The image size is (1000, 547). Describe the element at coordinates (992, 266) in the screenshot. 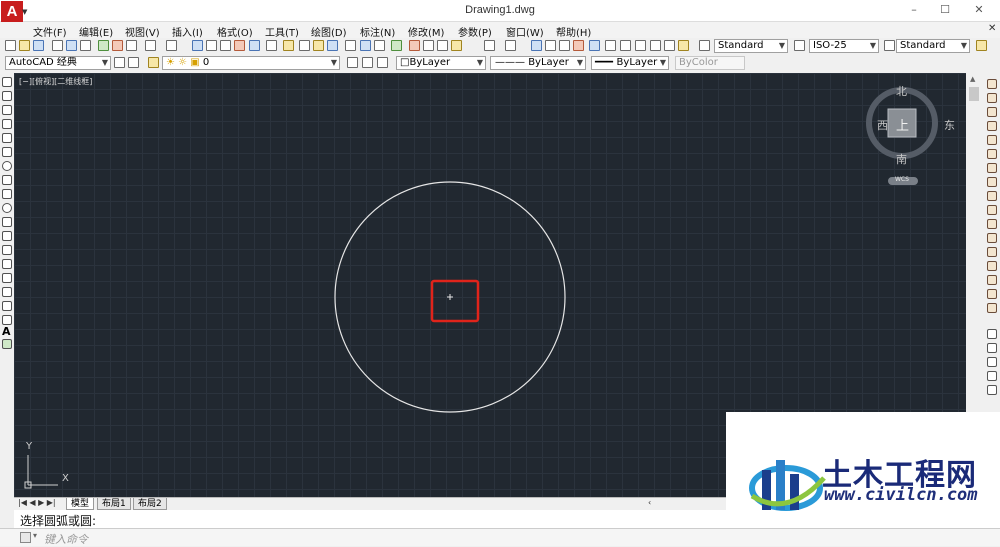

I see `join-icon` at that location.